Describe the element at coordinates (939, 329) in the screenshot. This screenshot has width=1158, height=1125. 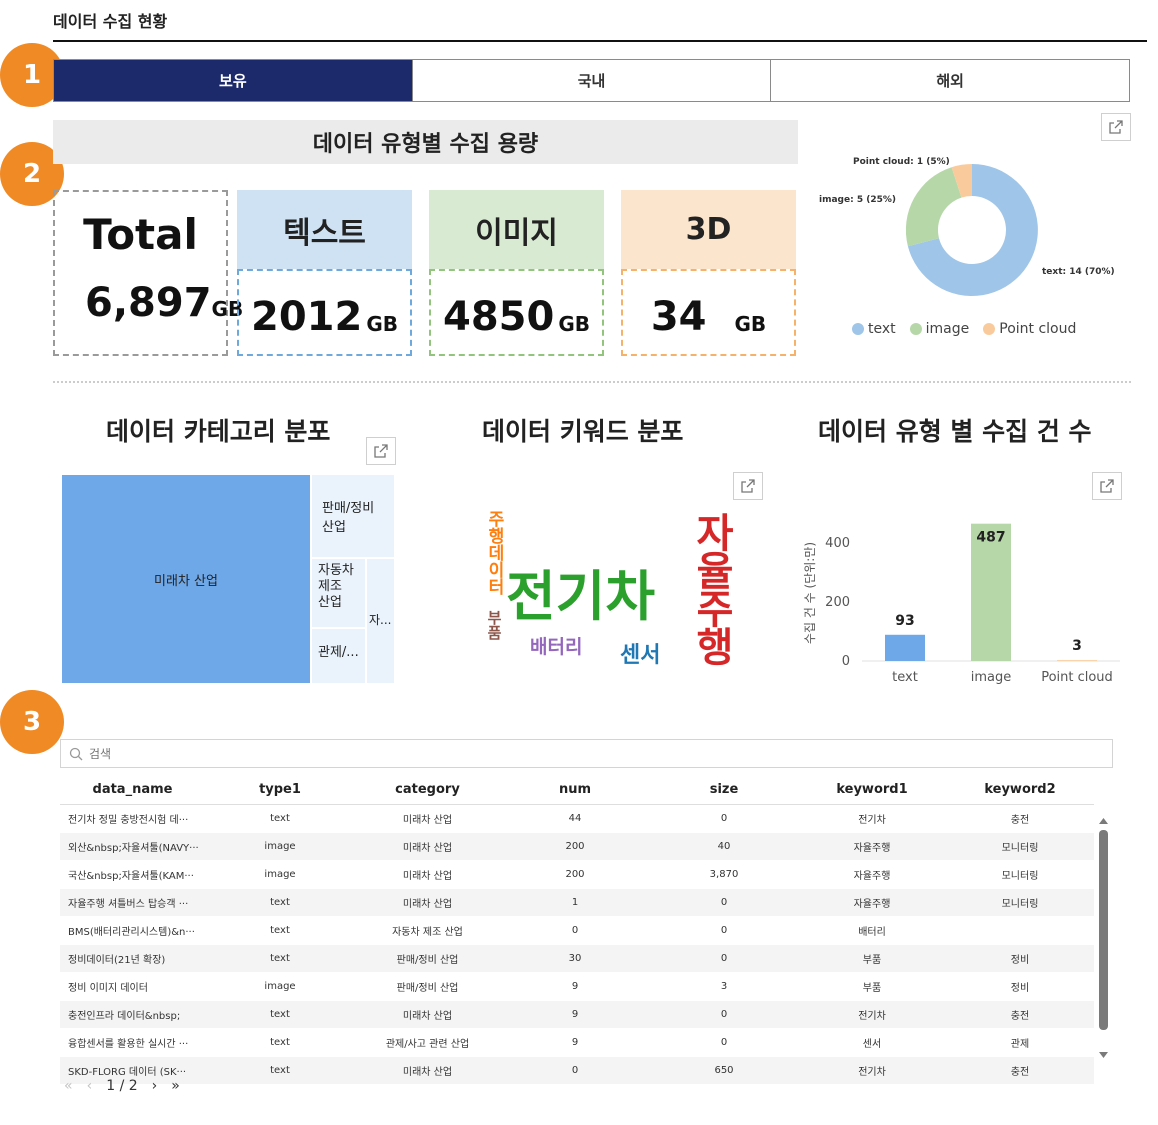
I see `legend-item-image: image` at that location.